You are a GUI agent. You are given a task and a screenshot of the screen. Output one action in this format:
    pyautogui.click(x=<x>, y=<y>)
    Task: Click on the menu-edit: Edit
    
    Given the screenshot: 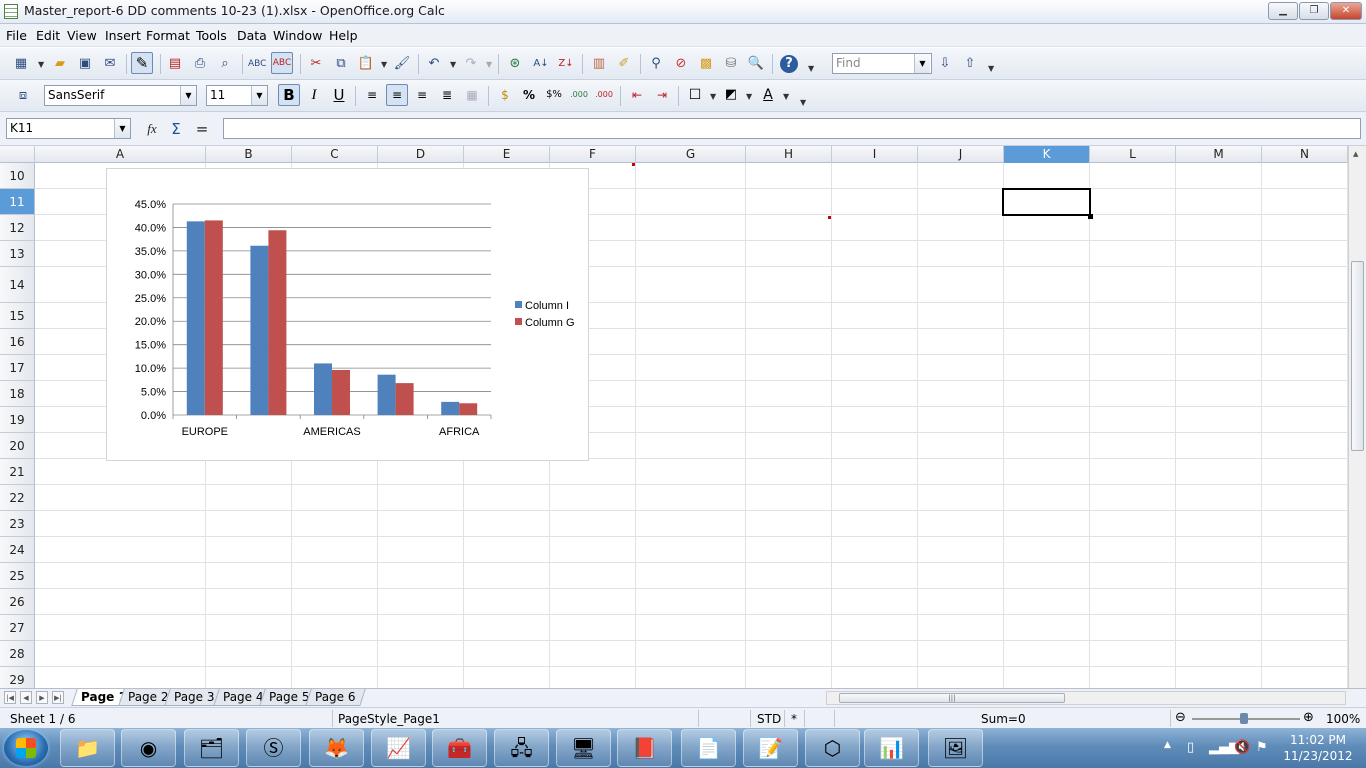 What is the action you would take?
    pyautogui.click(x=48, y=35)
    